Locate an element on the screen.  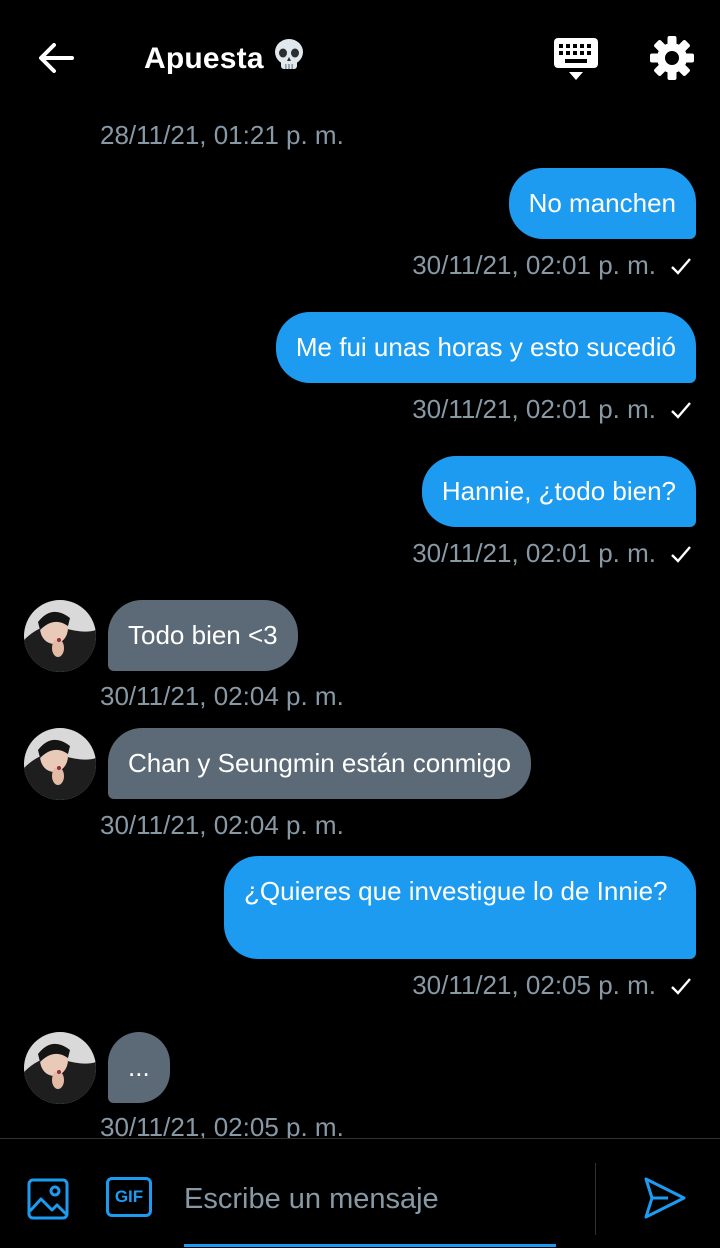
outgoing-message-bubble: No manchen is located at coordinates (602, 203).